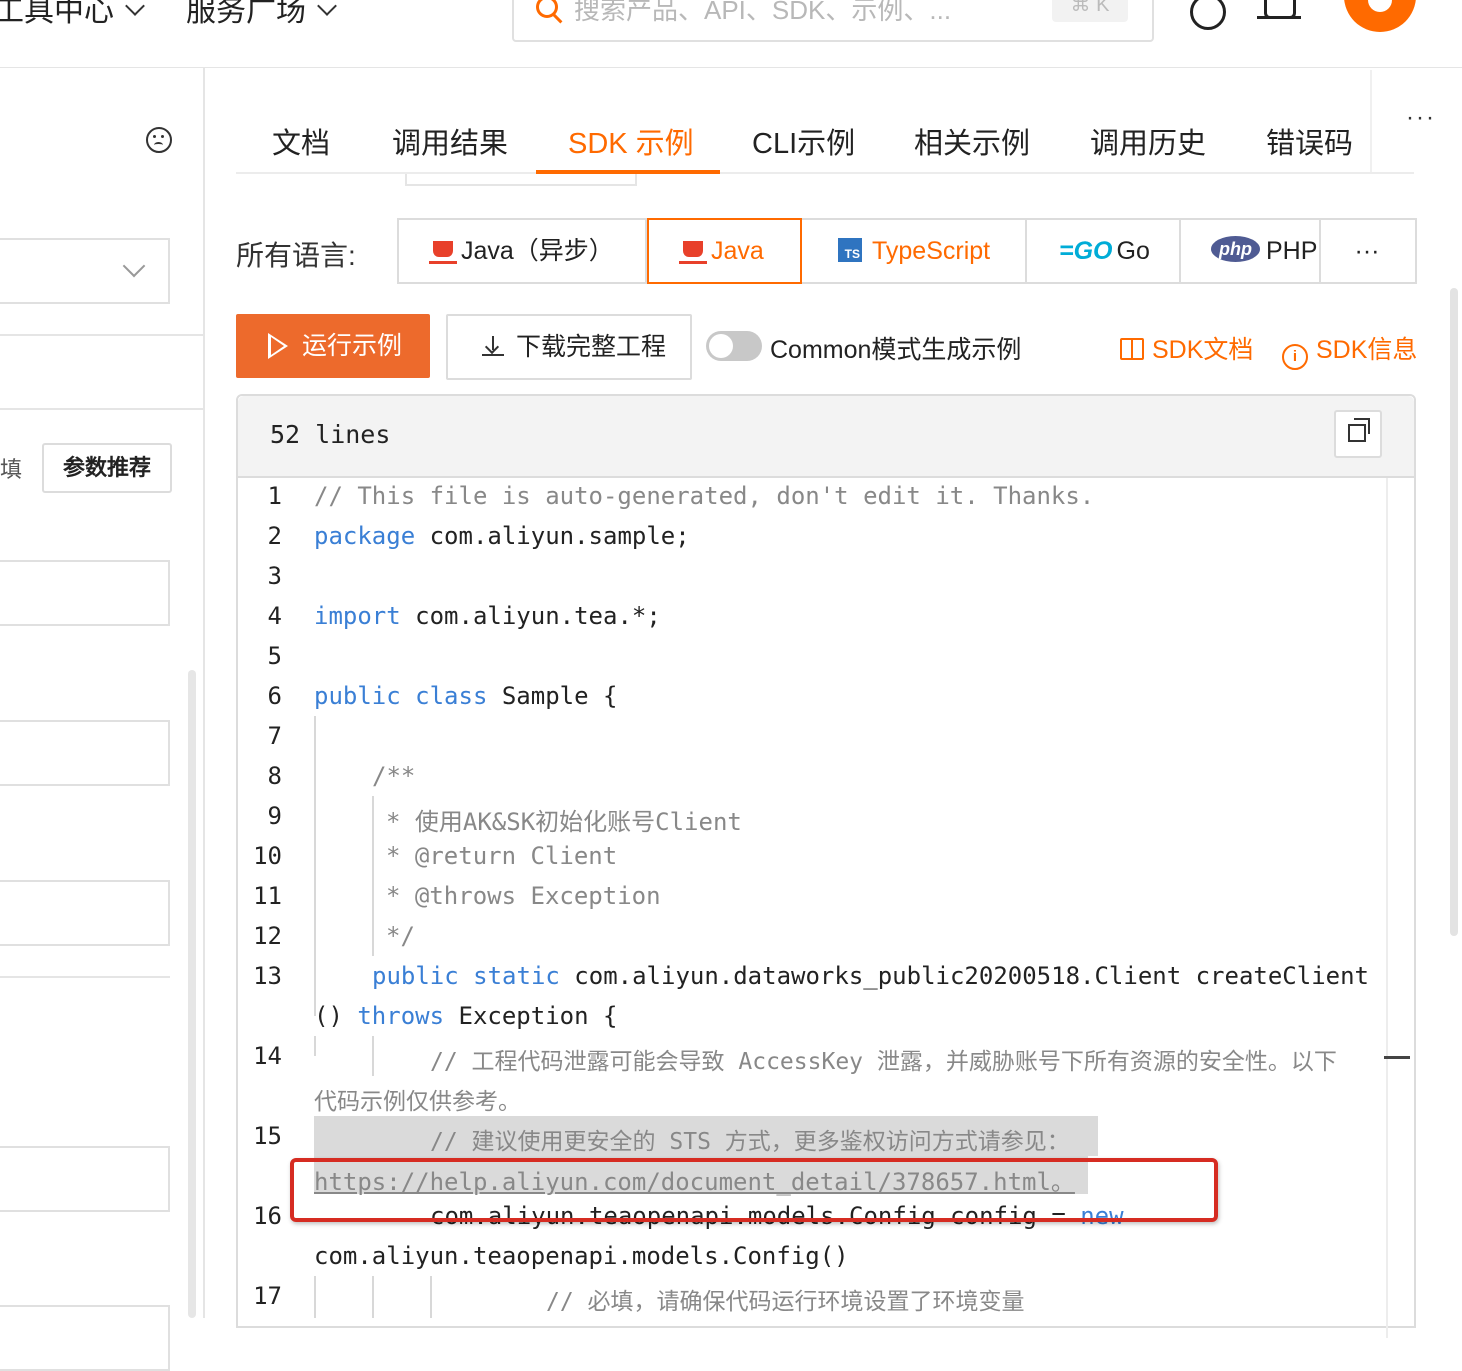 Image resolution: width=1462 pixels, height=1371 pixels. I want to click on code-line: * @throws Exception, so click(523, 896).